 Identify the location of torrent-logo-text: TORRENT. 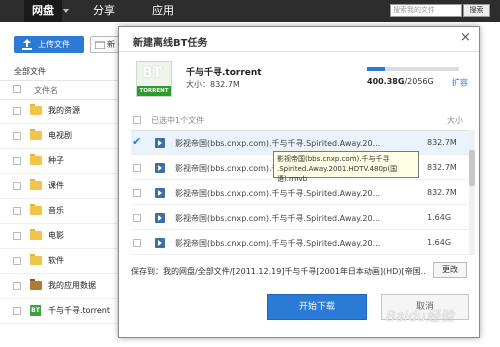
(154, 91).